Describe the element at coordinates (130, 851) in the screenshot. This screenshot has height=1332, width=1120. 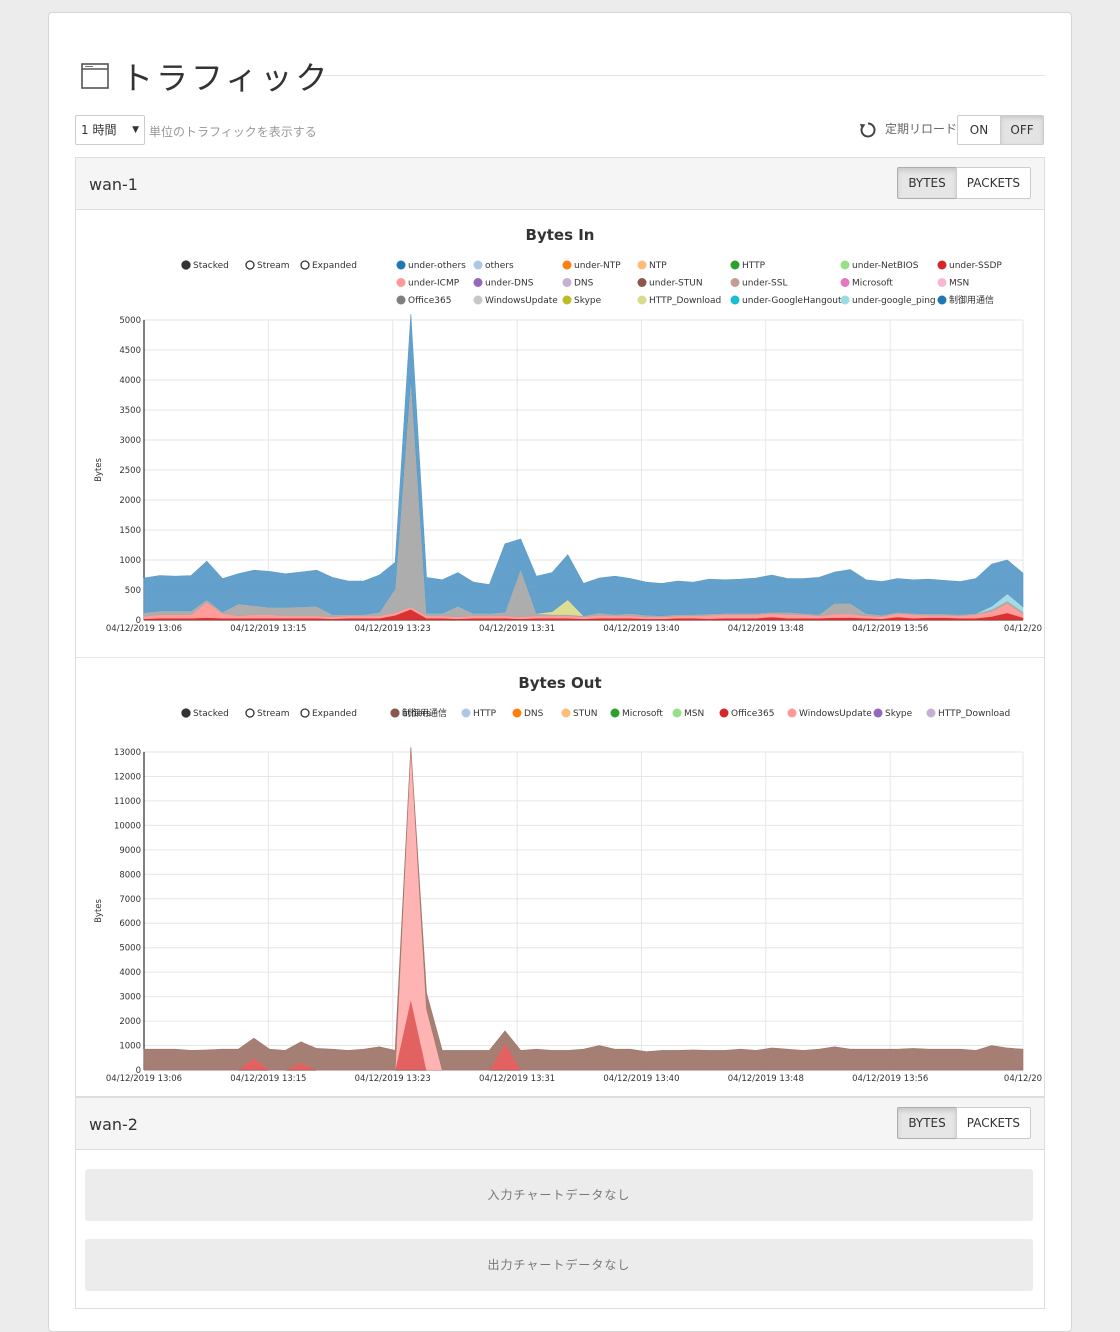
I see `y-tick-label: 9000` at that location.